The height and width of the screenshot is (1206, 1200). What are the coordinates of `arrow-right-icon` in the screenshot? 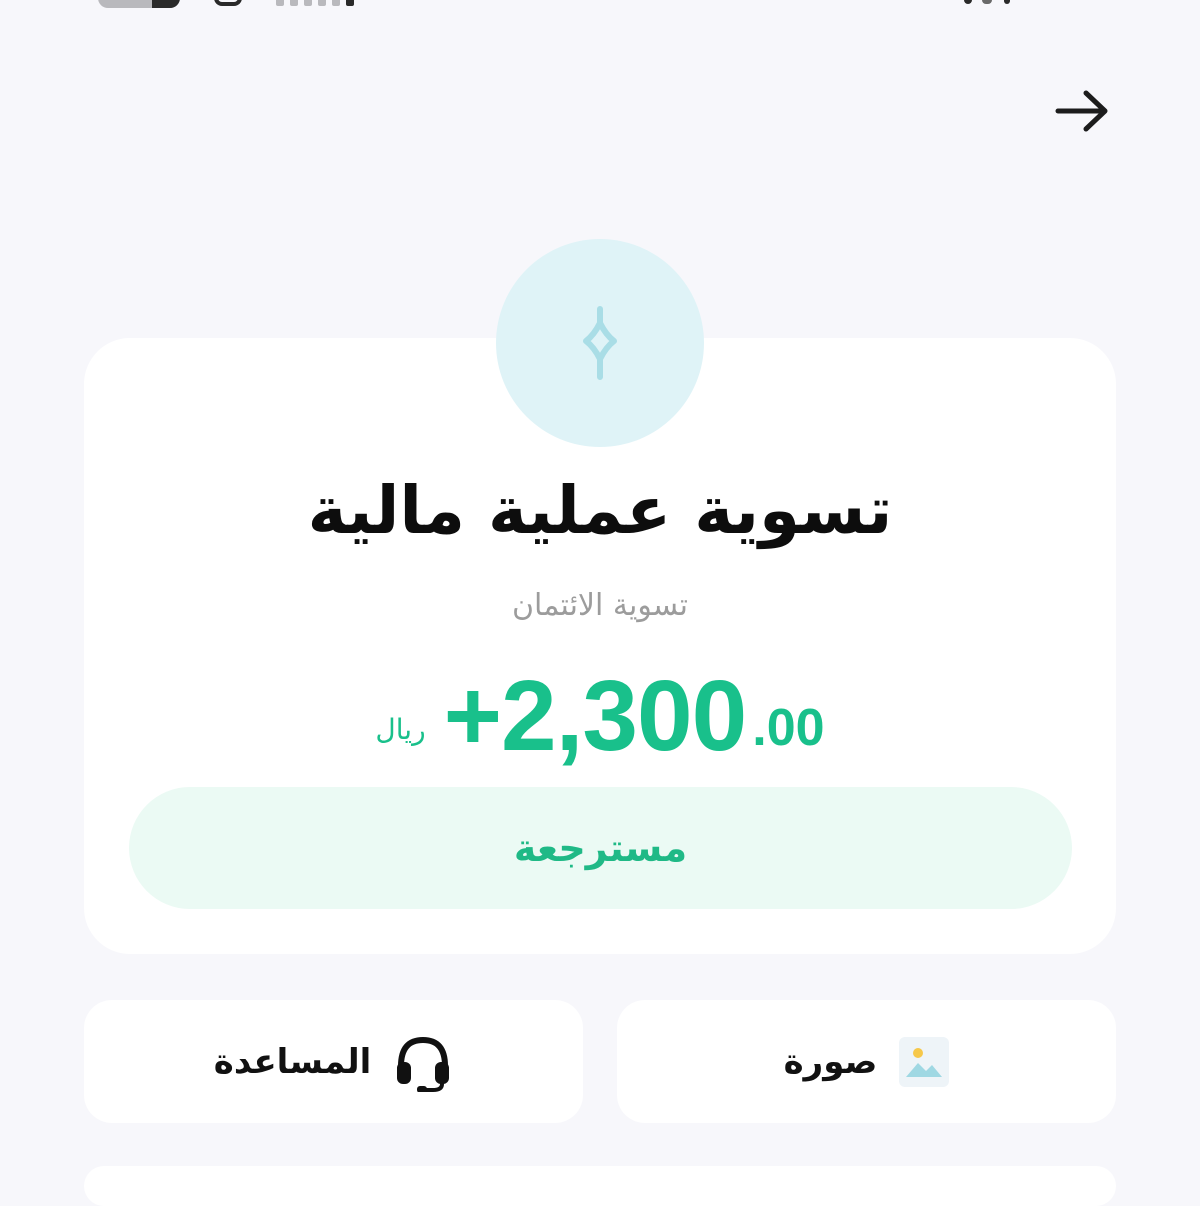 It's located at (1081, 111).